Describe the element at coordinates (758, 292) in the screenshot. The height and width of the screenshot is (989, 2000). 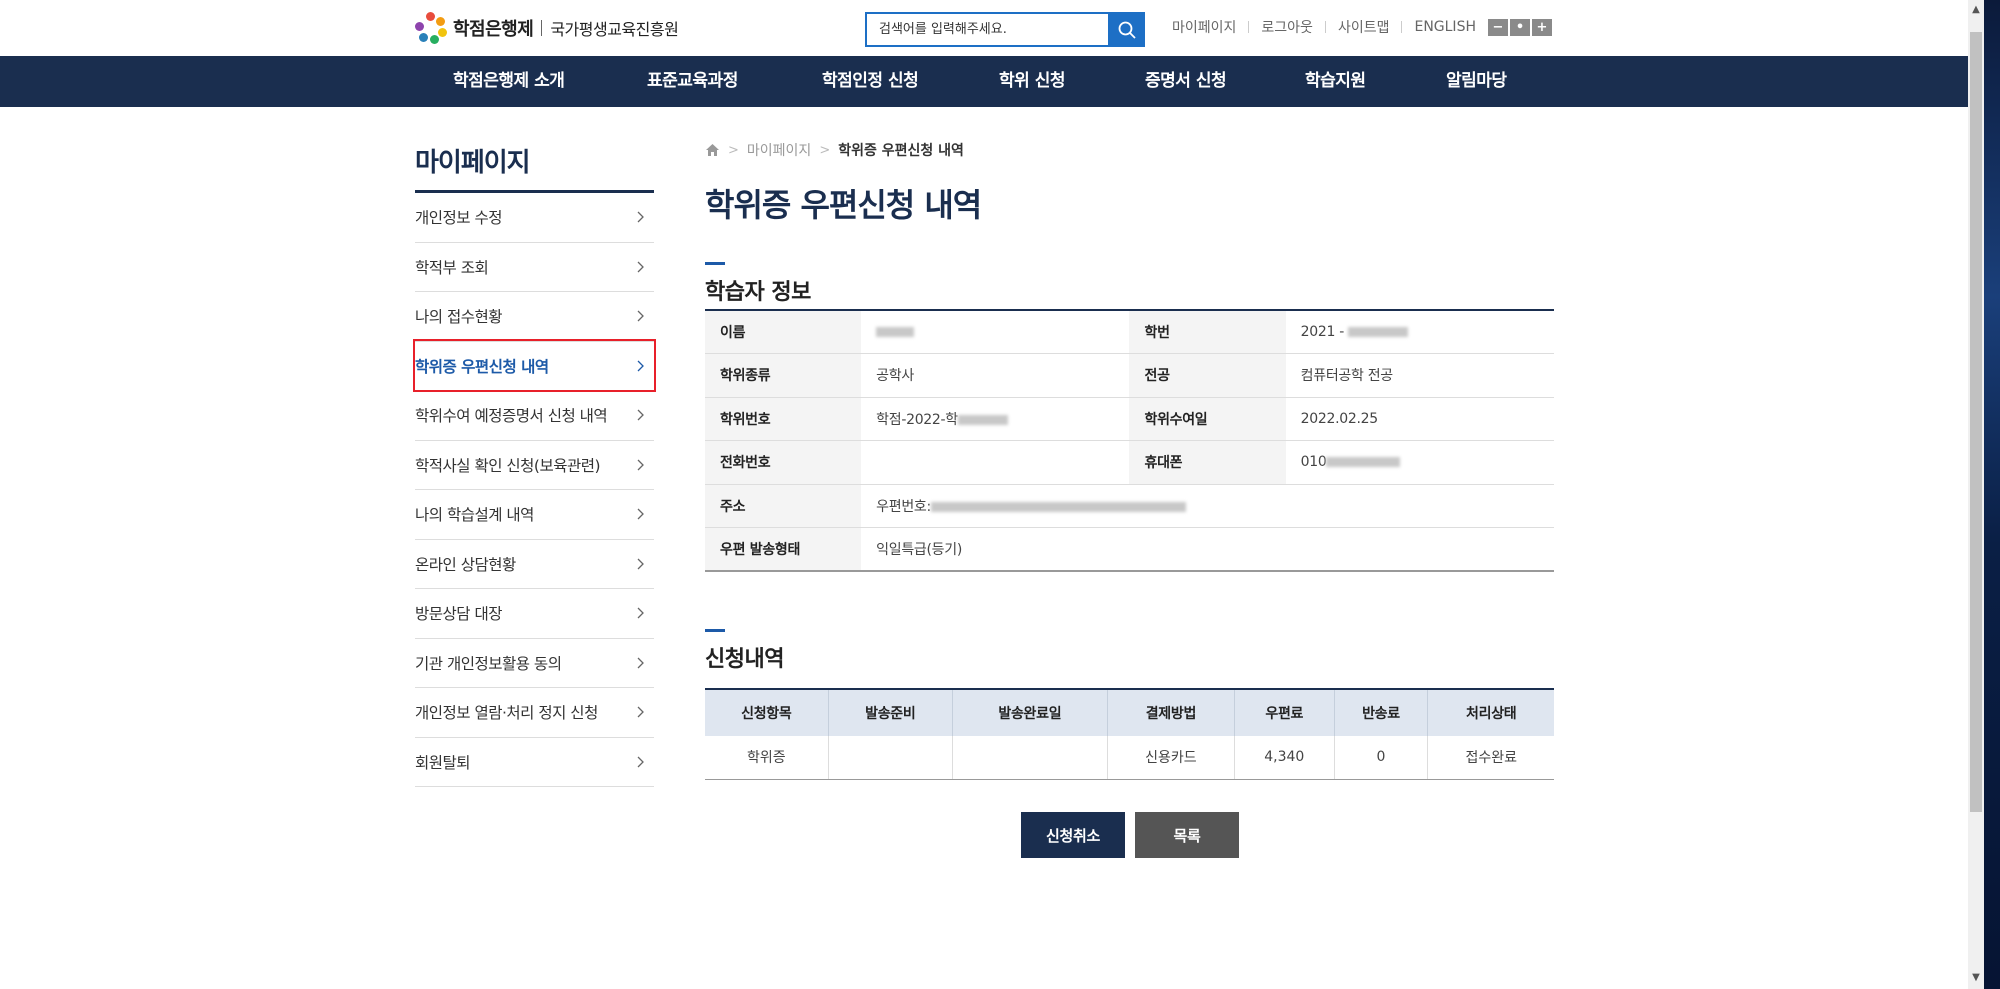
I see `learner-info-title: 학습자 정보` at that location.